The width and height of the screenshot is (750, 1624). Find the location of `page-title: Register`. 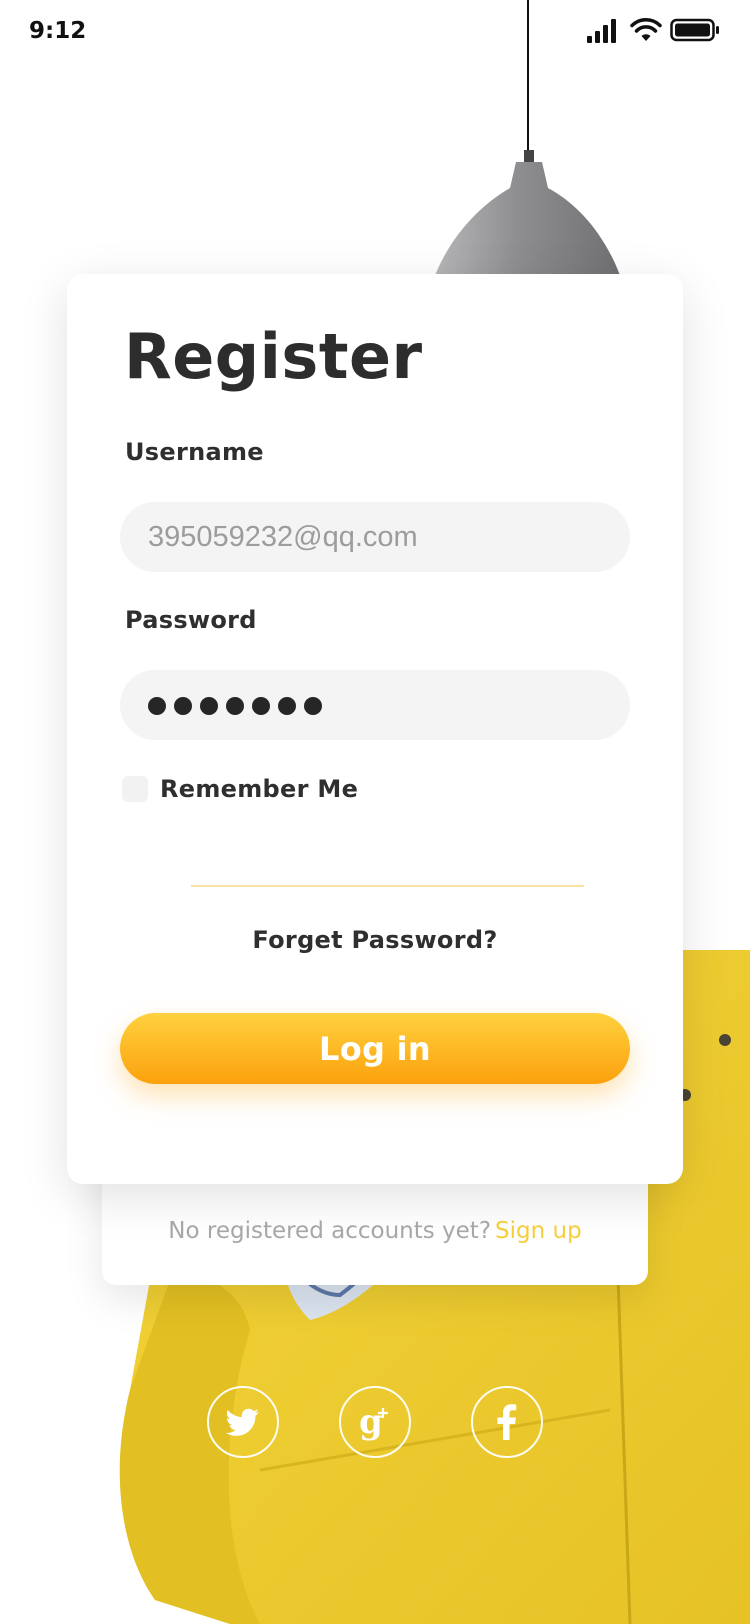

page-title: Register is located at coordinates (273, 356).